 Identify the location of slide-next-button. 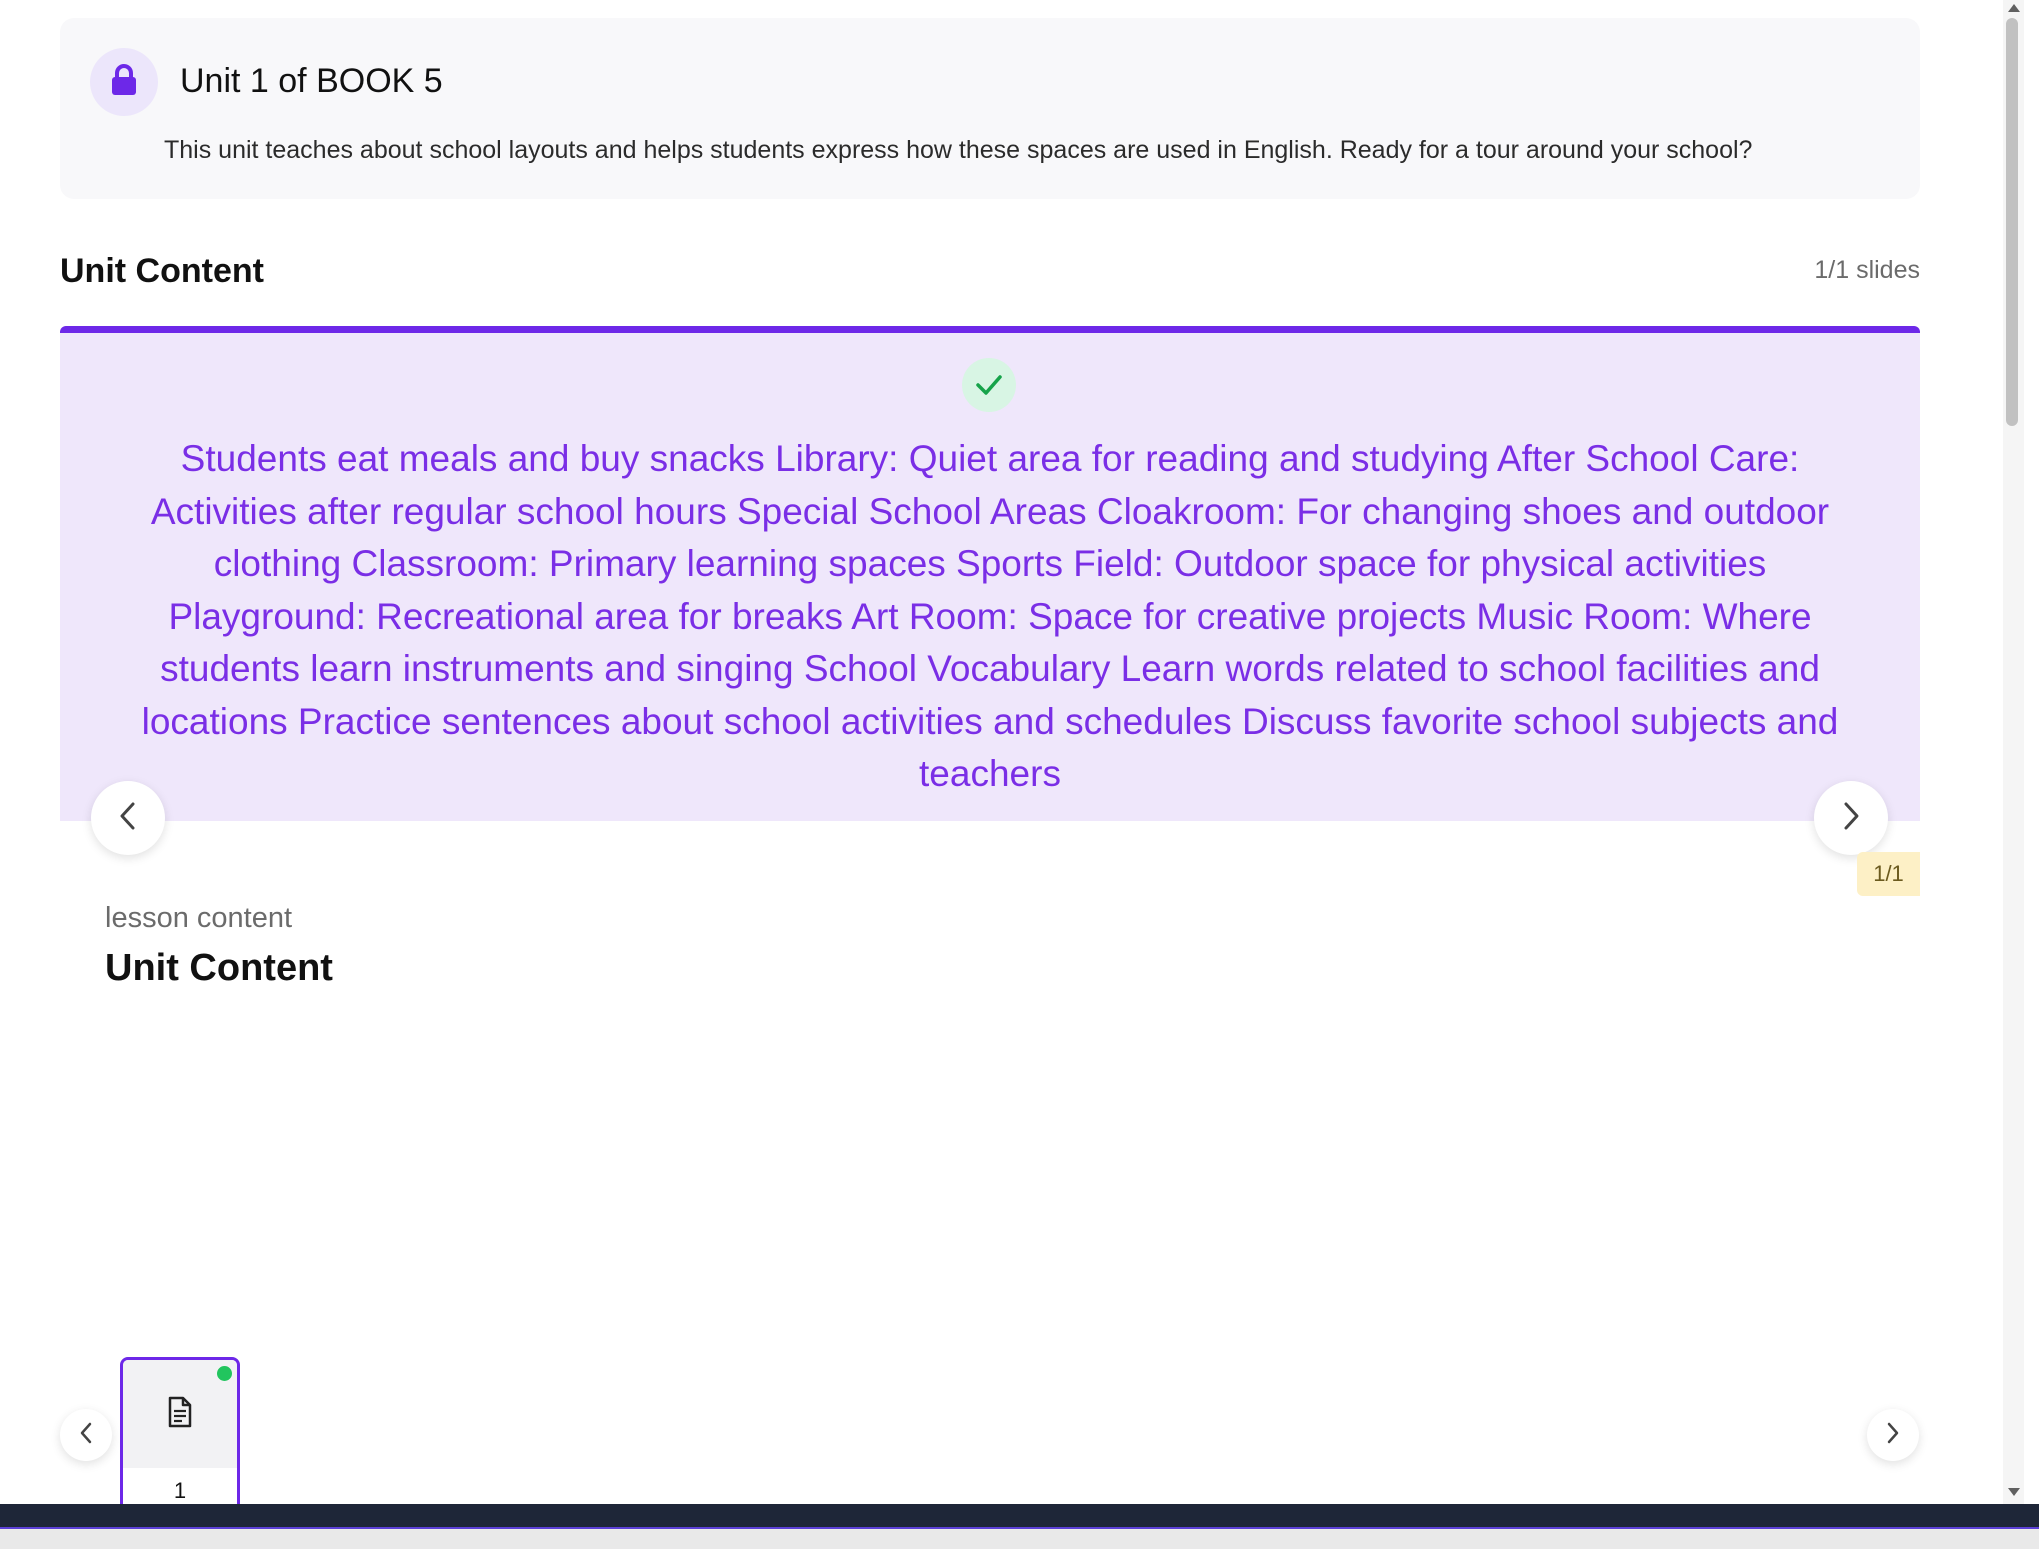
(1851, 818).